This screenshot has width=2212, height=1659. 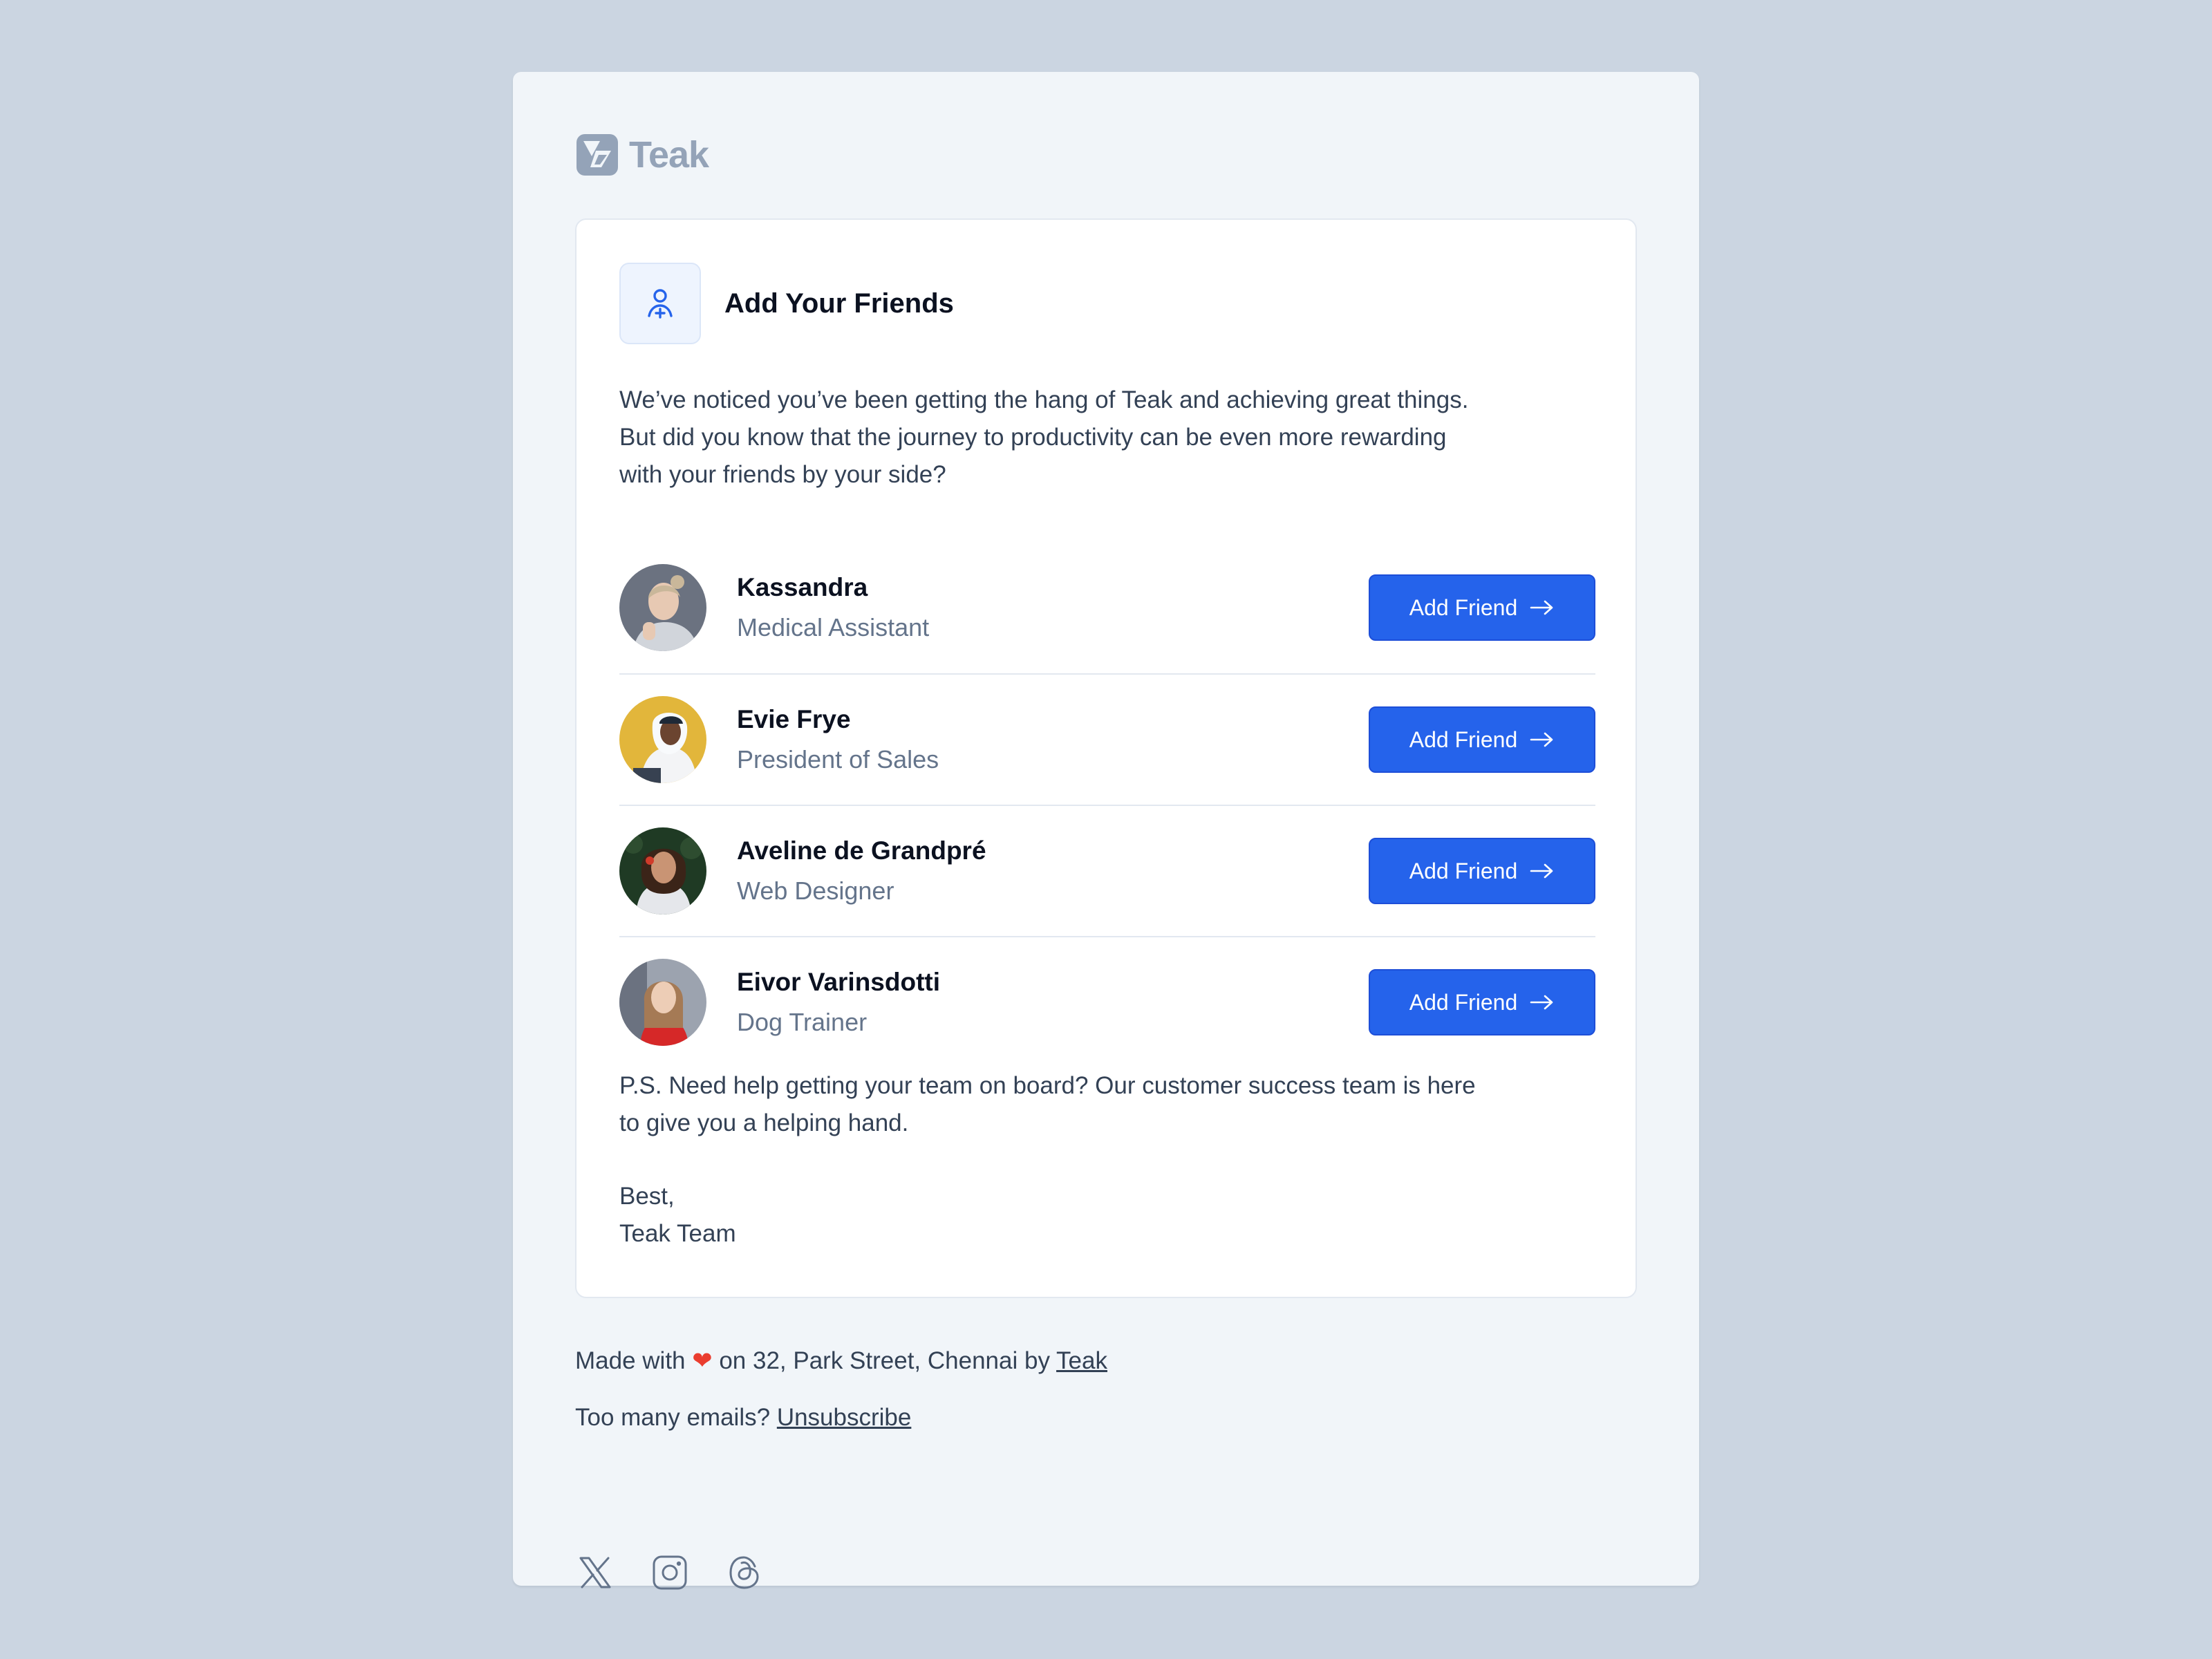 What do you see at coordinates (647, 1196) in the screenshot?
I see `signoff-closing: Best,` at bounding box center [647, 1196].